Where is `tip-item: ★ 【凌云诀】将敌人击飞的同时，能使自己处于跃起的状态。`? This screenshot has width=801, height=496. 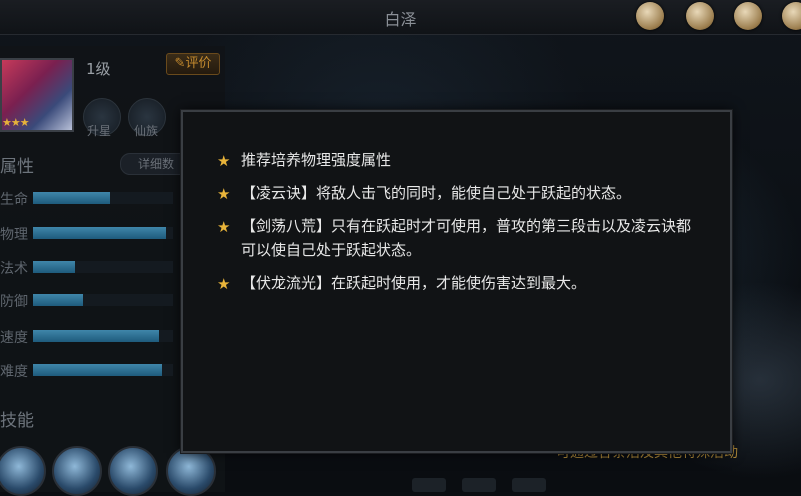
tip-item: ★ 【凌云诀】将敌人击飞的同时，能使自己处于跃起的状态。 is located at coordinates (457, 193).